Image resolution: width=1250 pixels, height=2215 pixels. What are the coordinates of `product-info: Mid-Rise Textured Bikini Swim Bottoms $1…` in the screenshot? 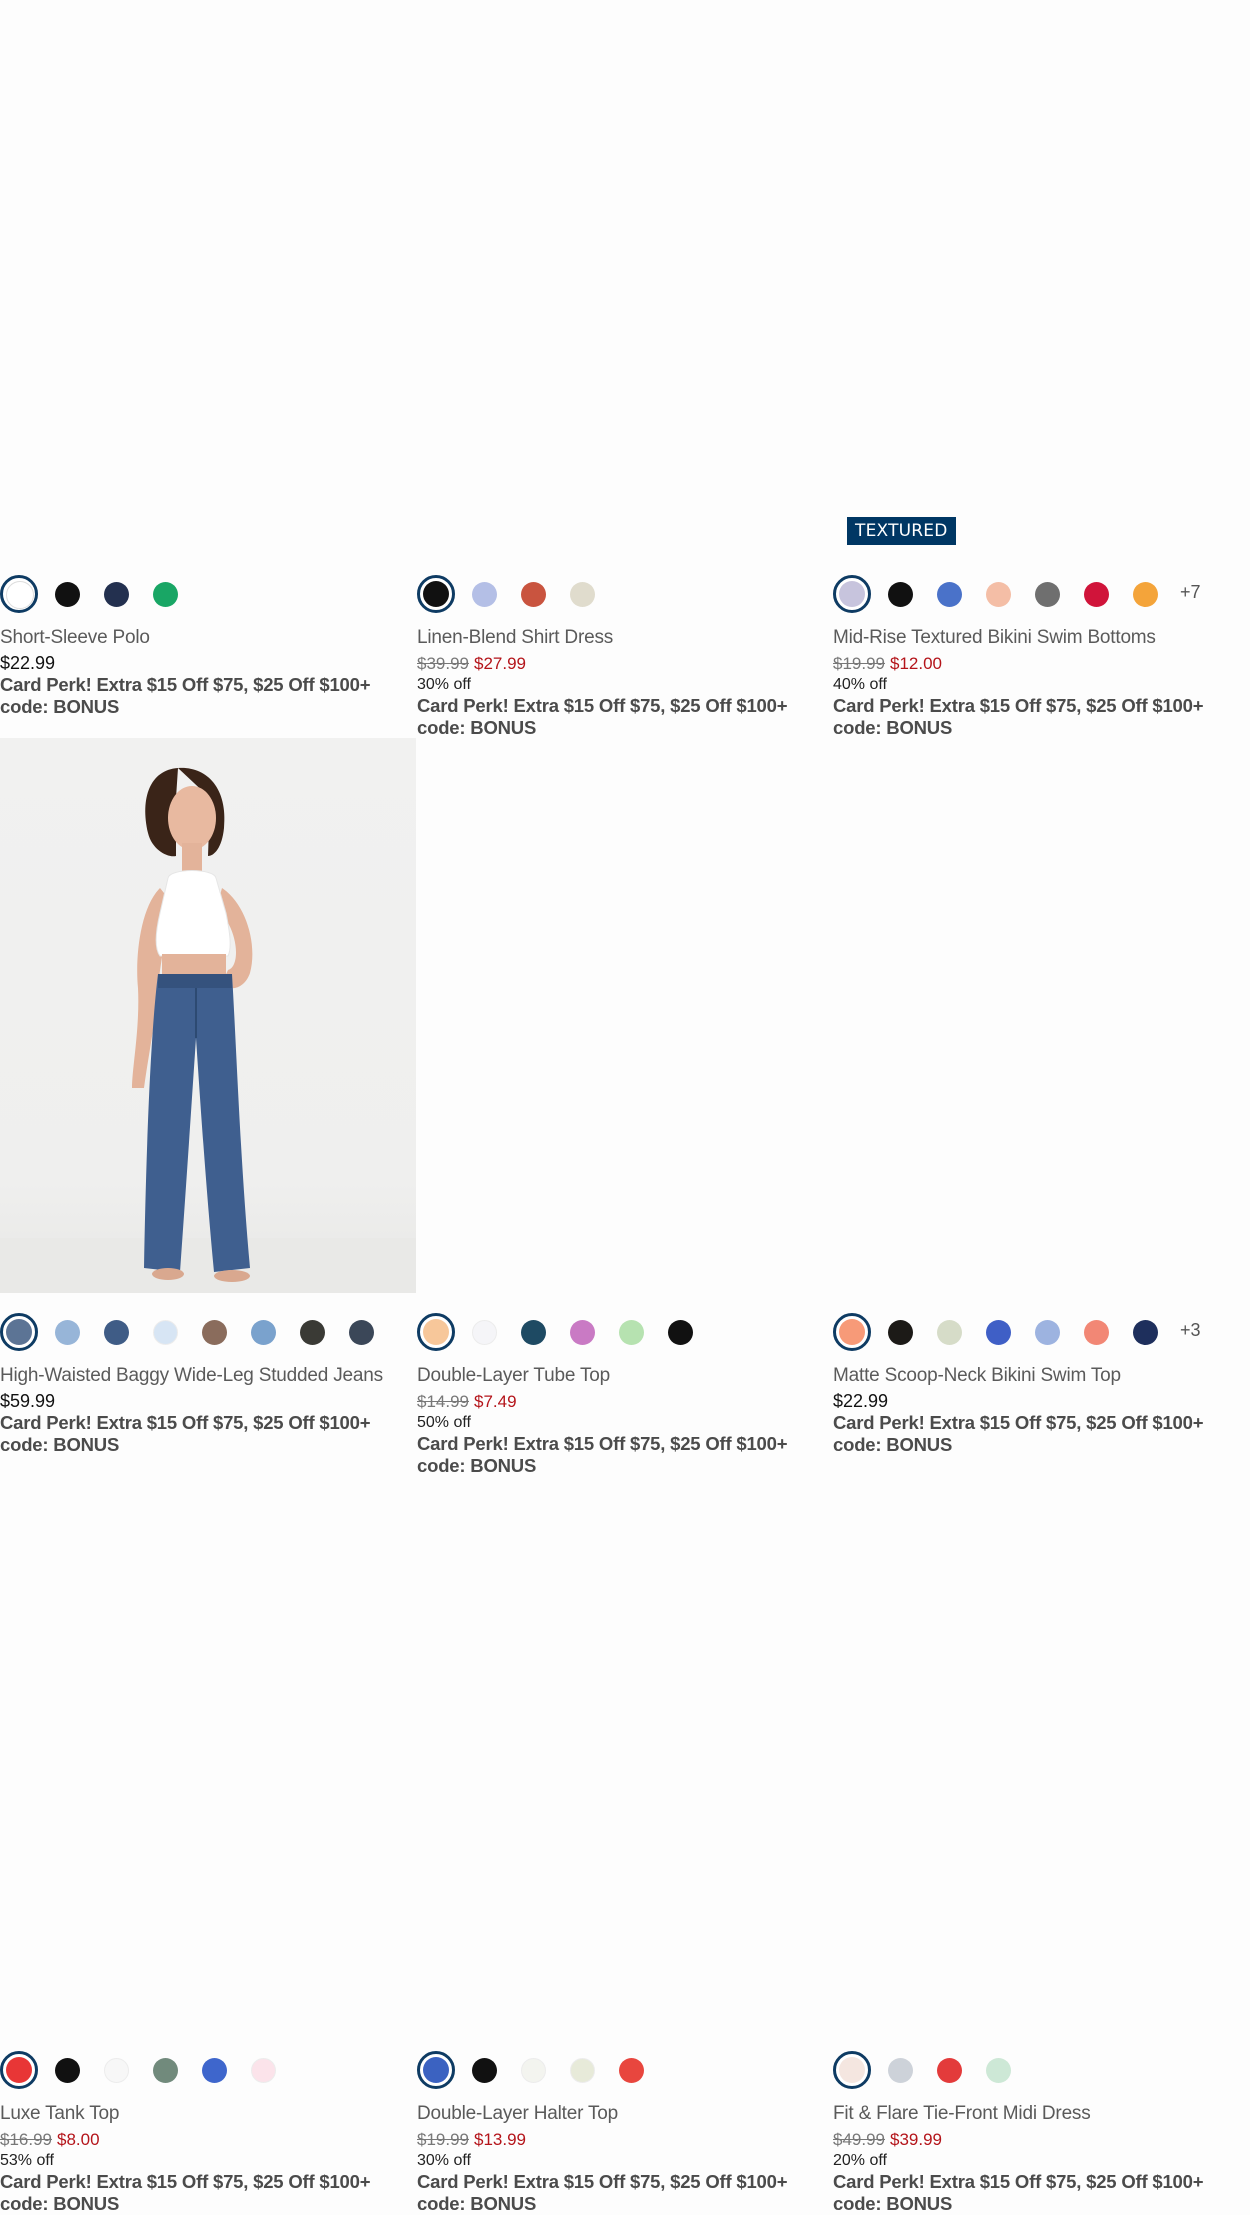 It's located at (1041, 682).